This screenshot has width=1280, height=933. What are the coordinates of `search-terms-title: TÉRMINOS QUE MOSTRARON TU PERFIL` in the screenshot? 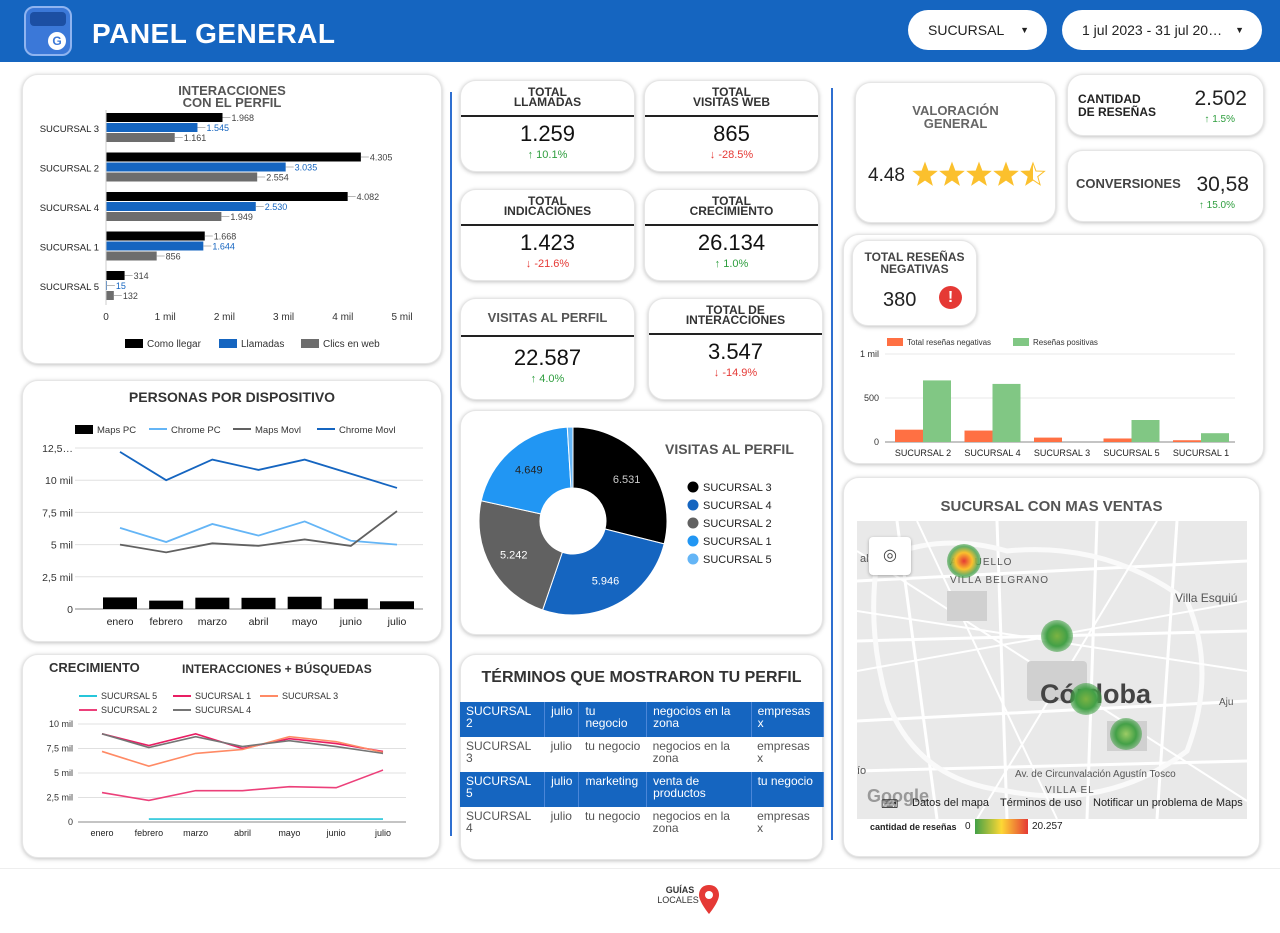 It's located at (641, 677).